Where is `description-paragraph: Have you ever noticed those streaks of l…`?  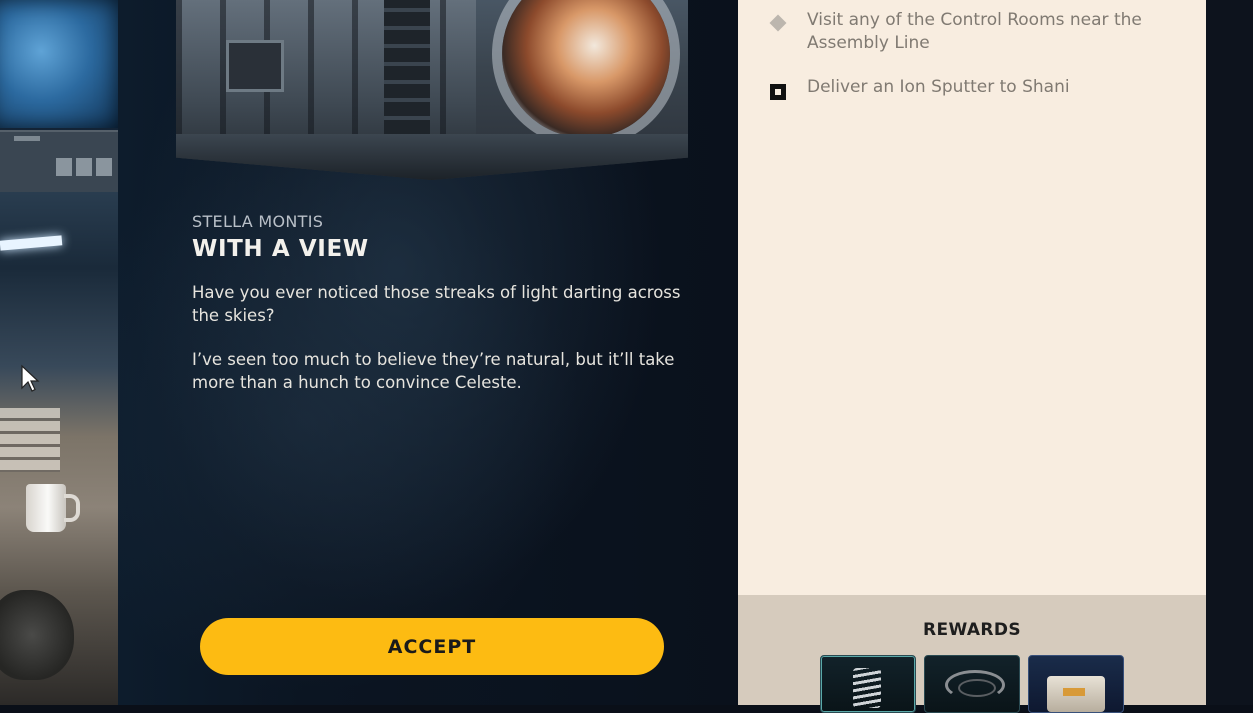
description-paragraph: Have you ever noticed those streaks of l… is located at coordinates (436, 304).